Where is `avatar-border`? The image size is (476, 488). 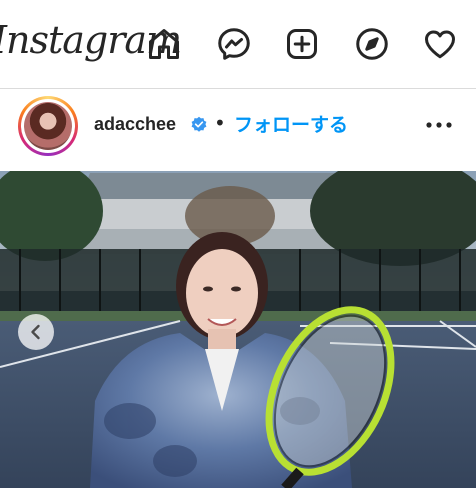
avatar-border is located at coordinates (48, 126).